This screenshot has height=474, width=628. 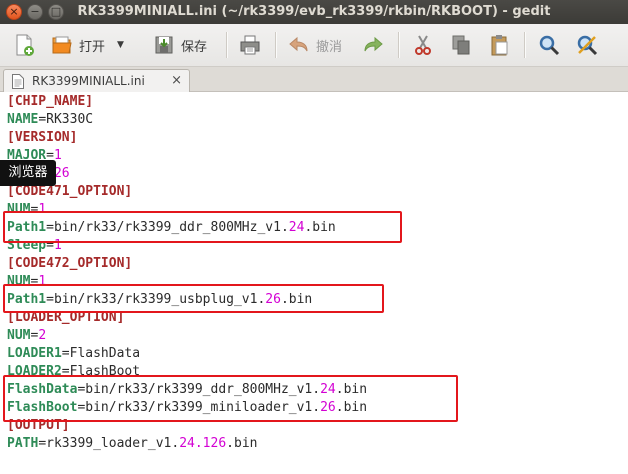 I want to click on code-line: LOADER1=FlashData, so click(x=73, y=354).